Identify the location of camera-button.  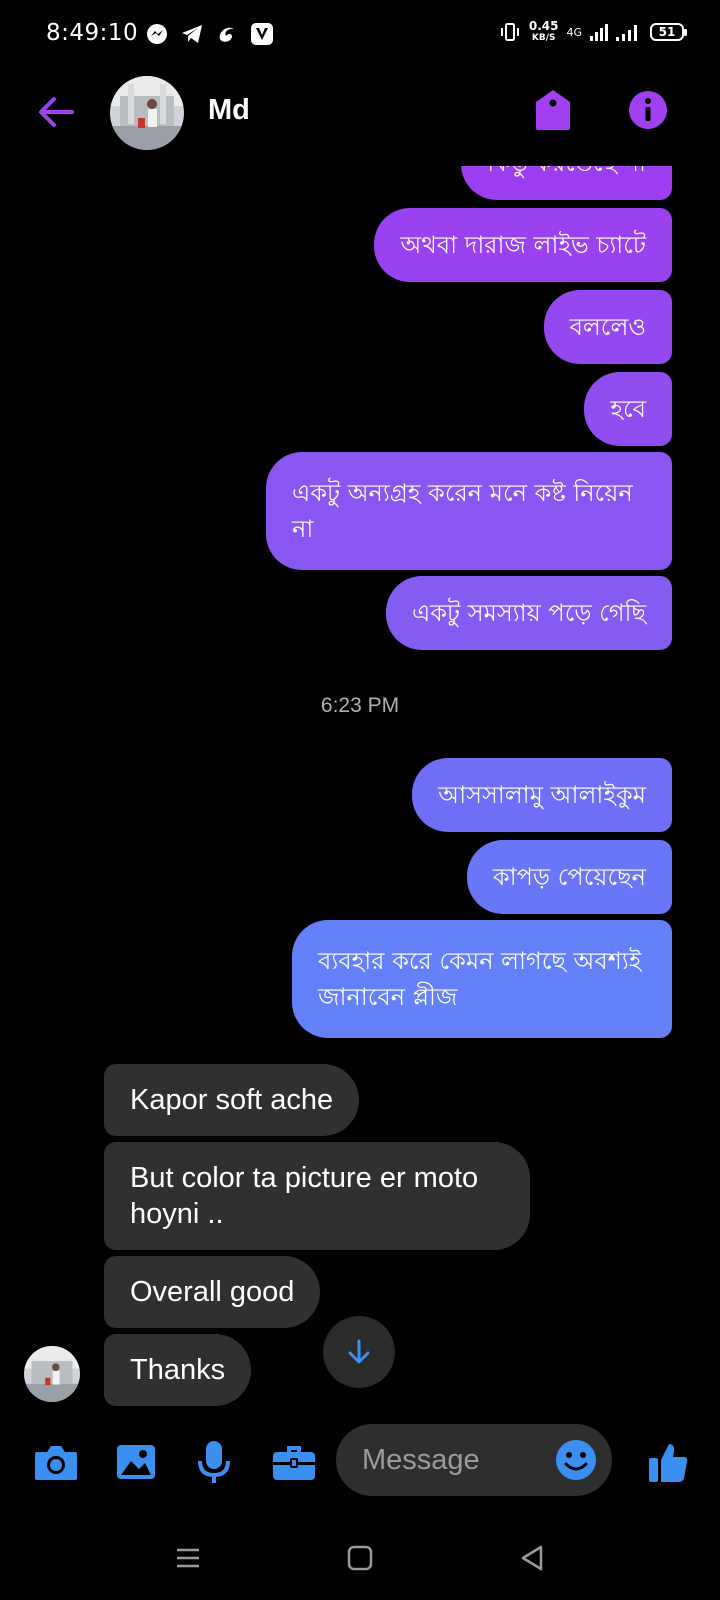
(56, 1462).